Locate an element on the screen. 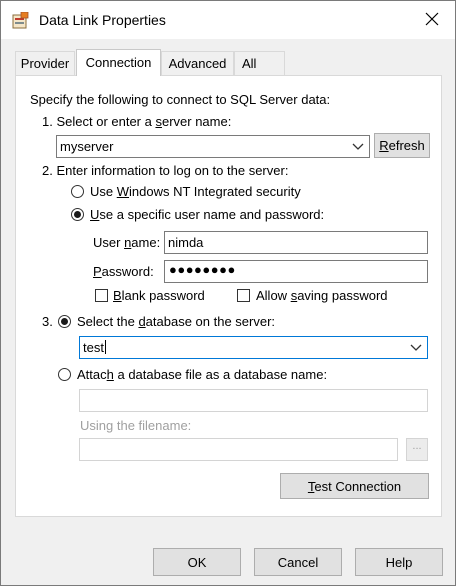  tab-advanced-label: Advanced is located at coordinates (197, 63).